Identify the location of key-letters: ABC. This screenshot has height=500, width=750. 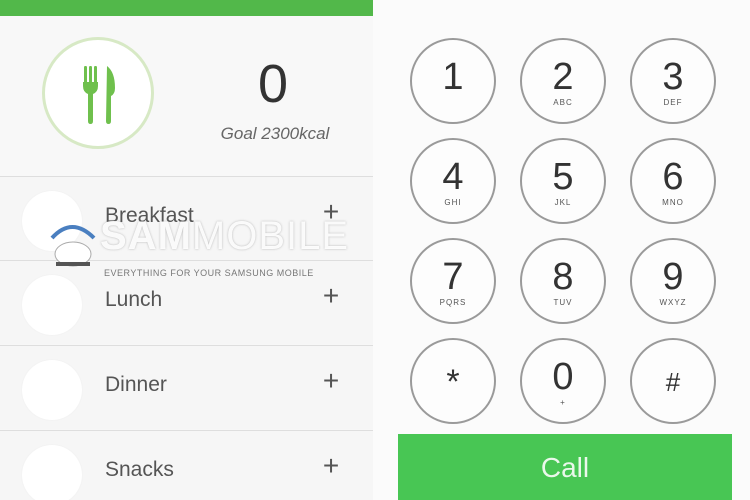
(563, 102).